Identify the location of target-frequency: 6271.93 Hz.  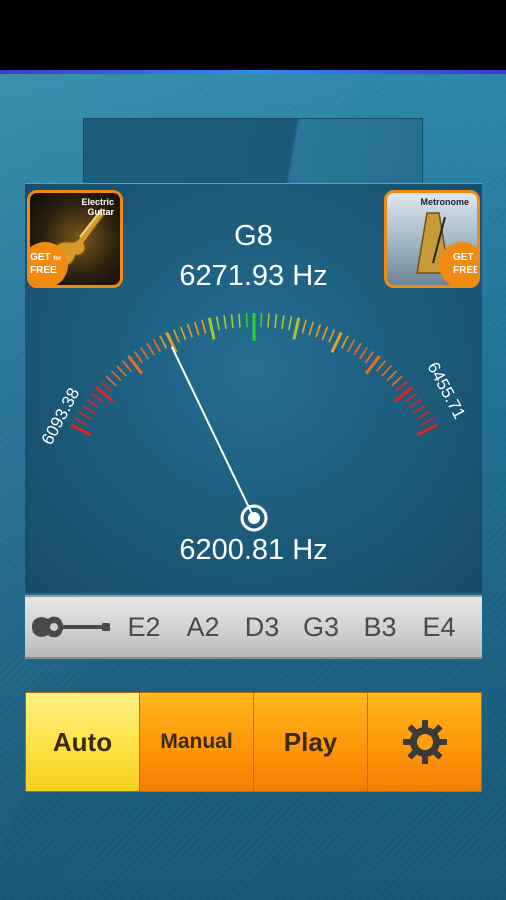
(253, 276).